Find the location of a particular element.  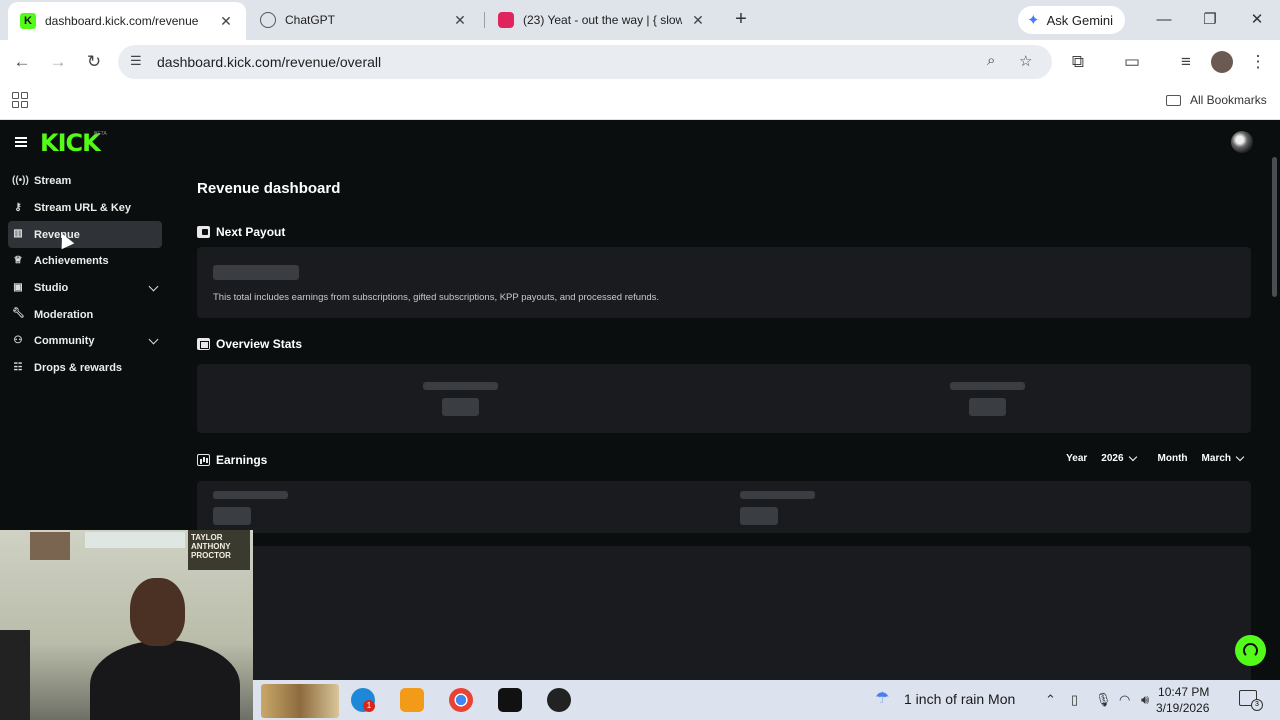

clock: 10:47 PM 3/19/2026 is located at coordinates (1182, 700).